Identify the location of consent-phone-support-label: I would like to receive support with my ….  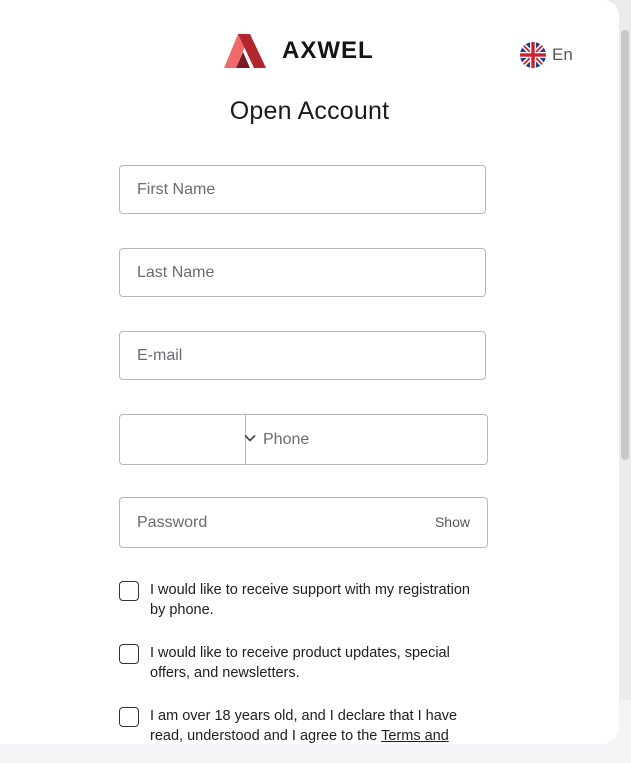
(310, 600).